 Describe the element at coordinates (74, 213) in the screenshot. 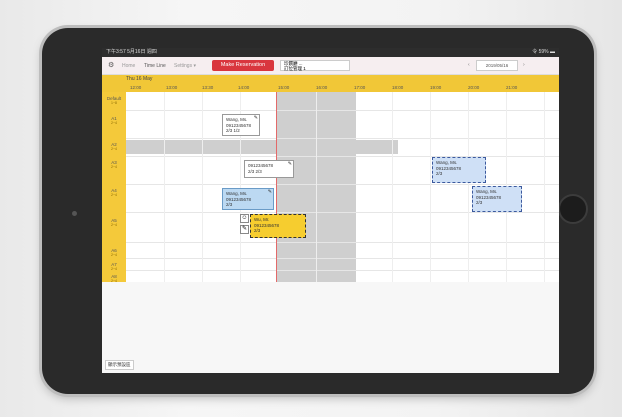

I see `camera` at that location.